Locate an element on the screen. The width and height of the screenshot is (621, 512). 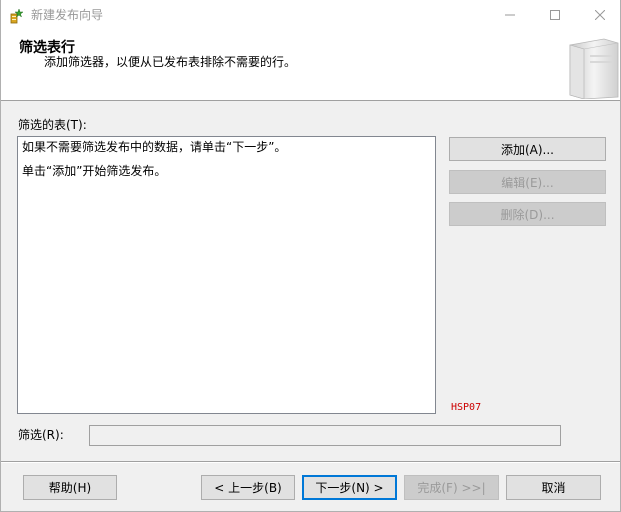
maximize-icon is located at coordinates (555, 16).